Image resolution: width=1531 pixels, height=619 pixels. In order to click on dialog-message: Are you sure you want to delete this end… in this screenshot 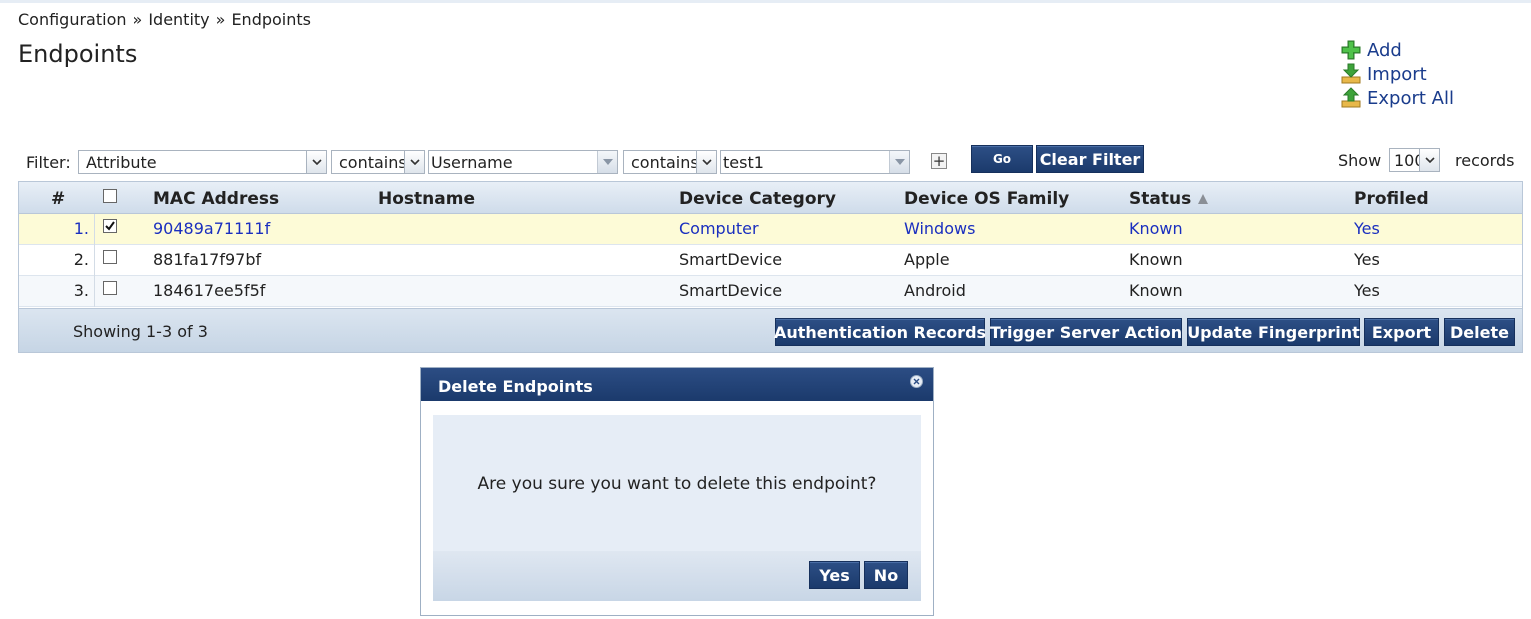, I will do `click(677, 484)`.